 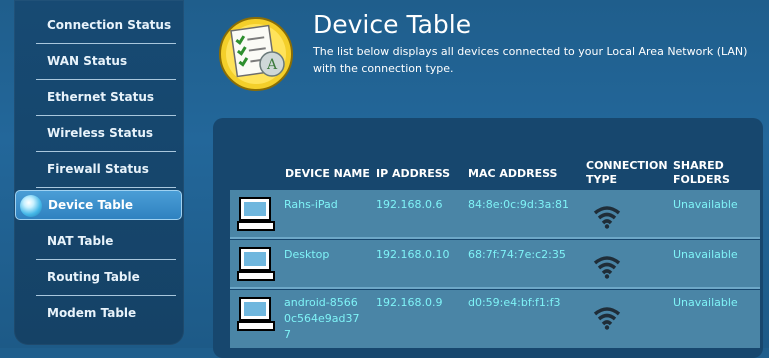 What do you see at coordinates (698, 165) in the screenshot?
I see `column-header-line: SHARED` at bounding box center [698, 165].